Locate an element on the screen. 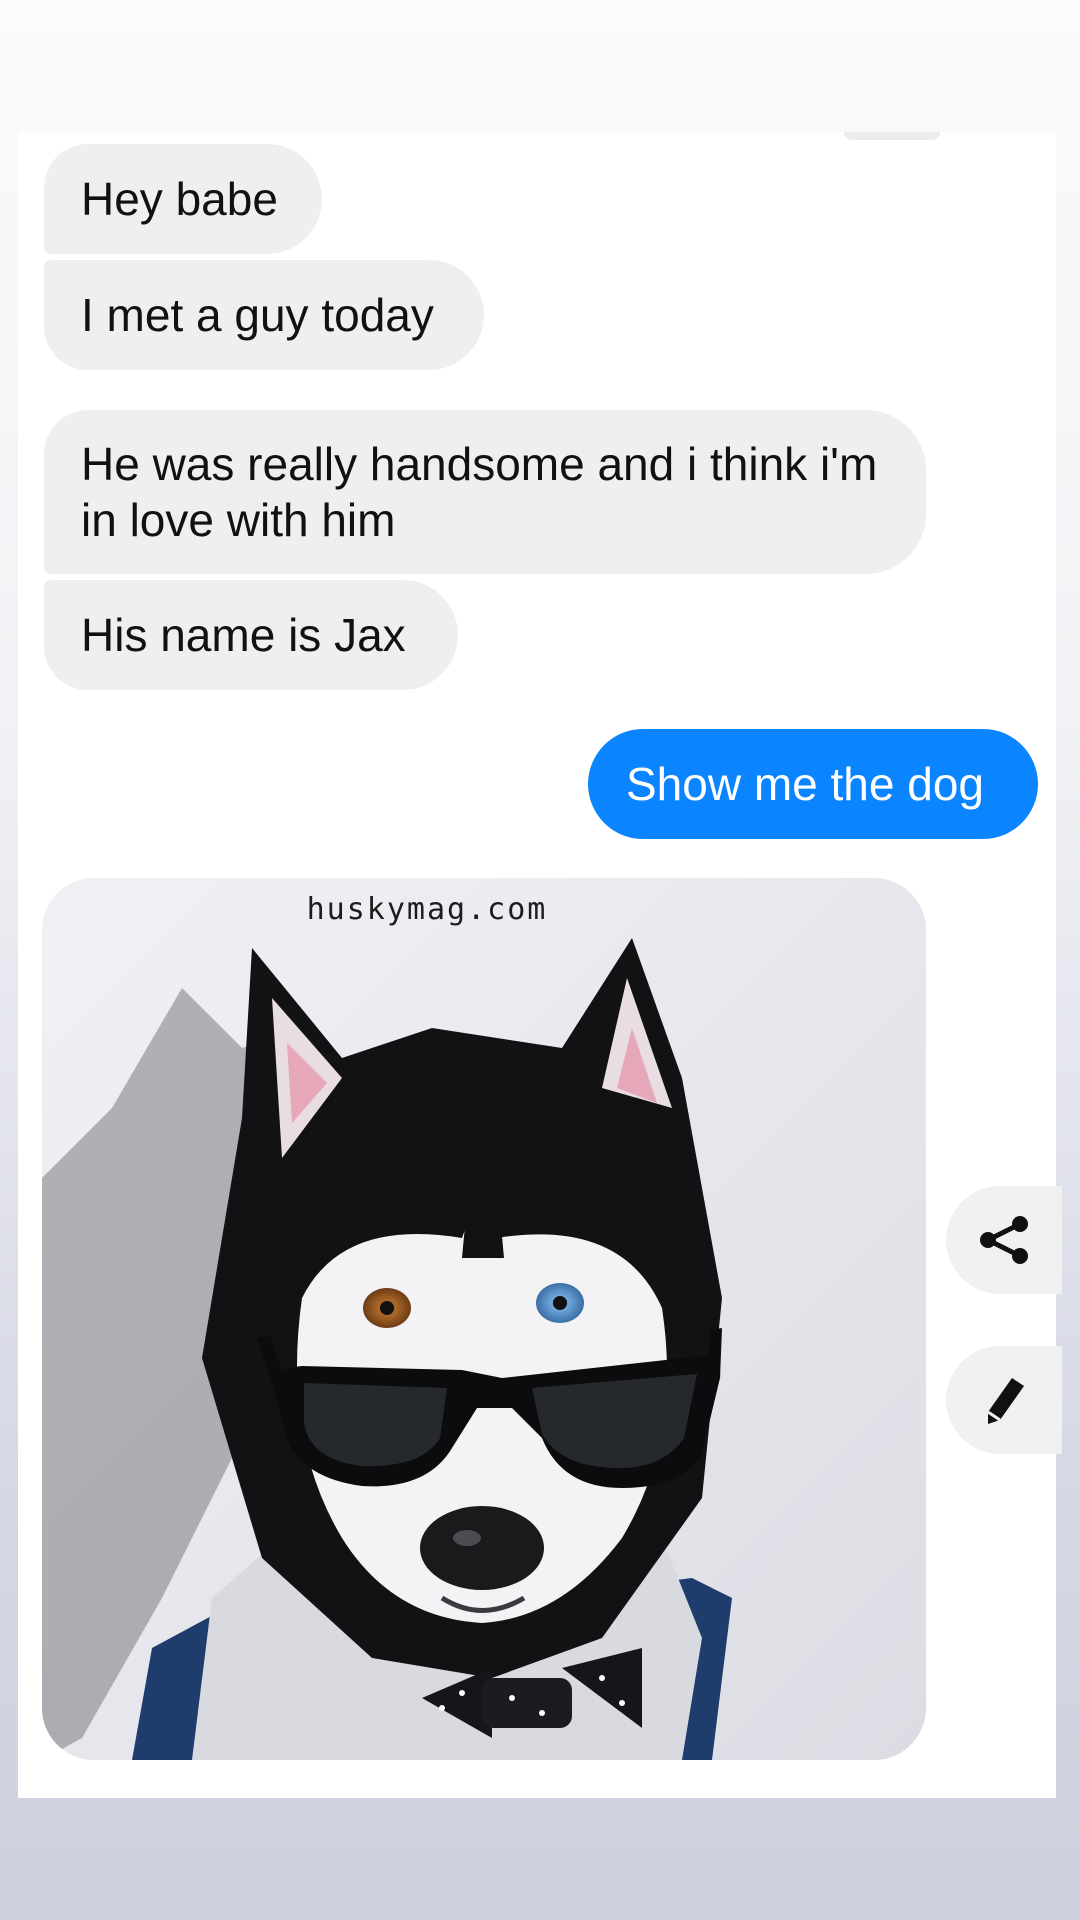  message-text: His name is Jax is located at coordinates (243, 635).